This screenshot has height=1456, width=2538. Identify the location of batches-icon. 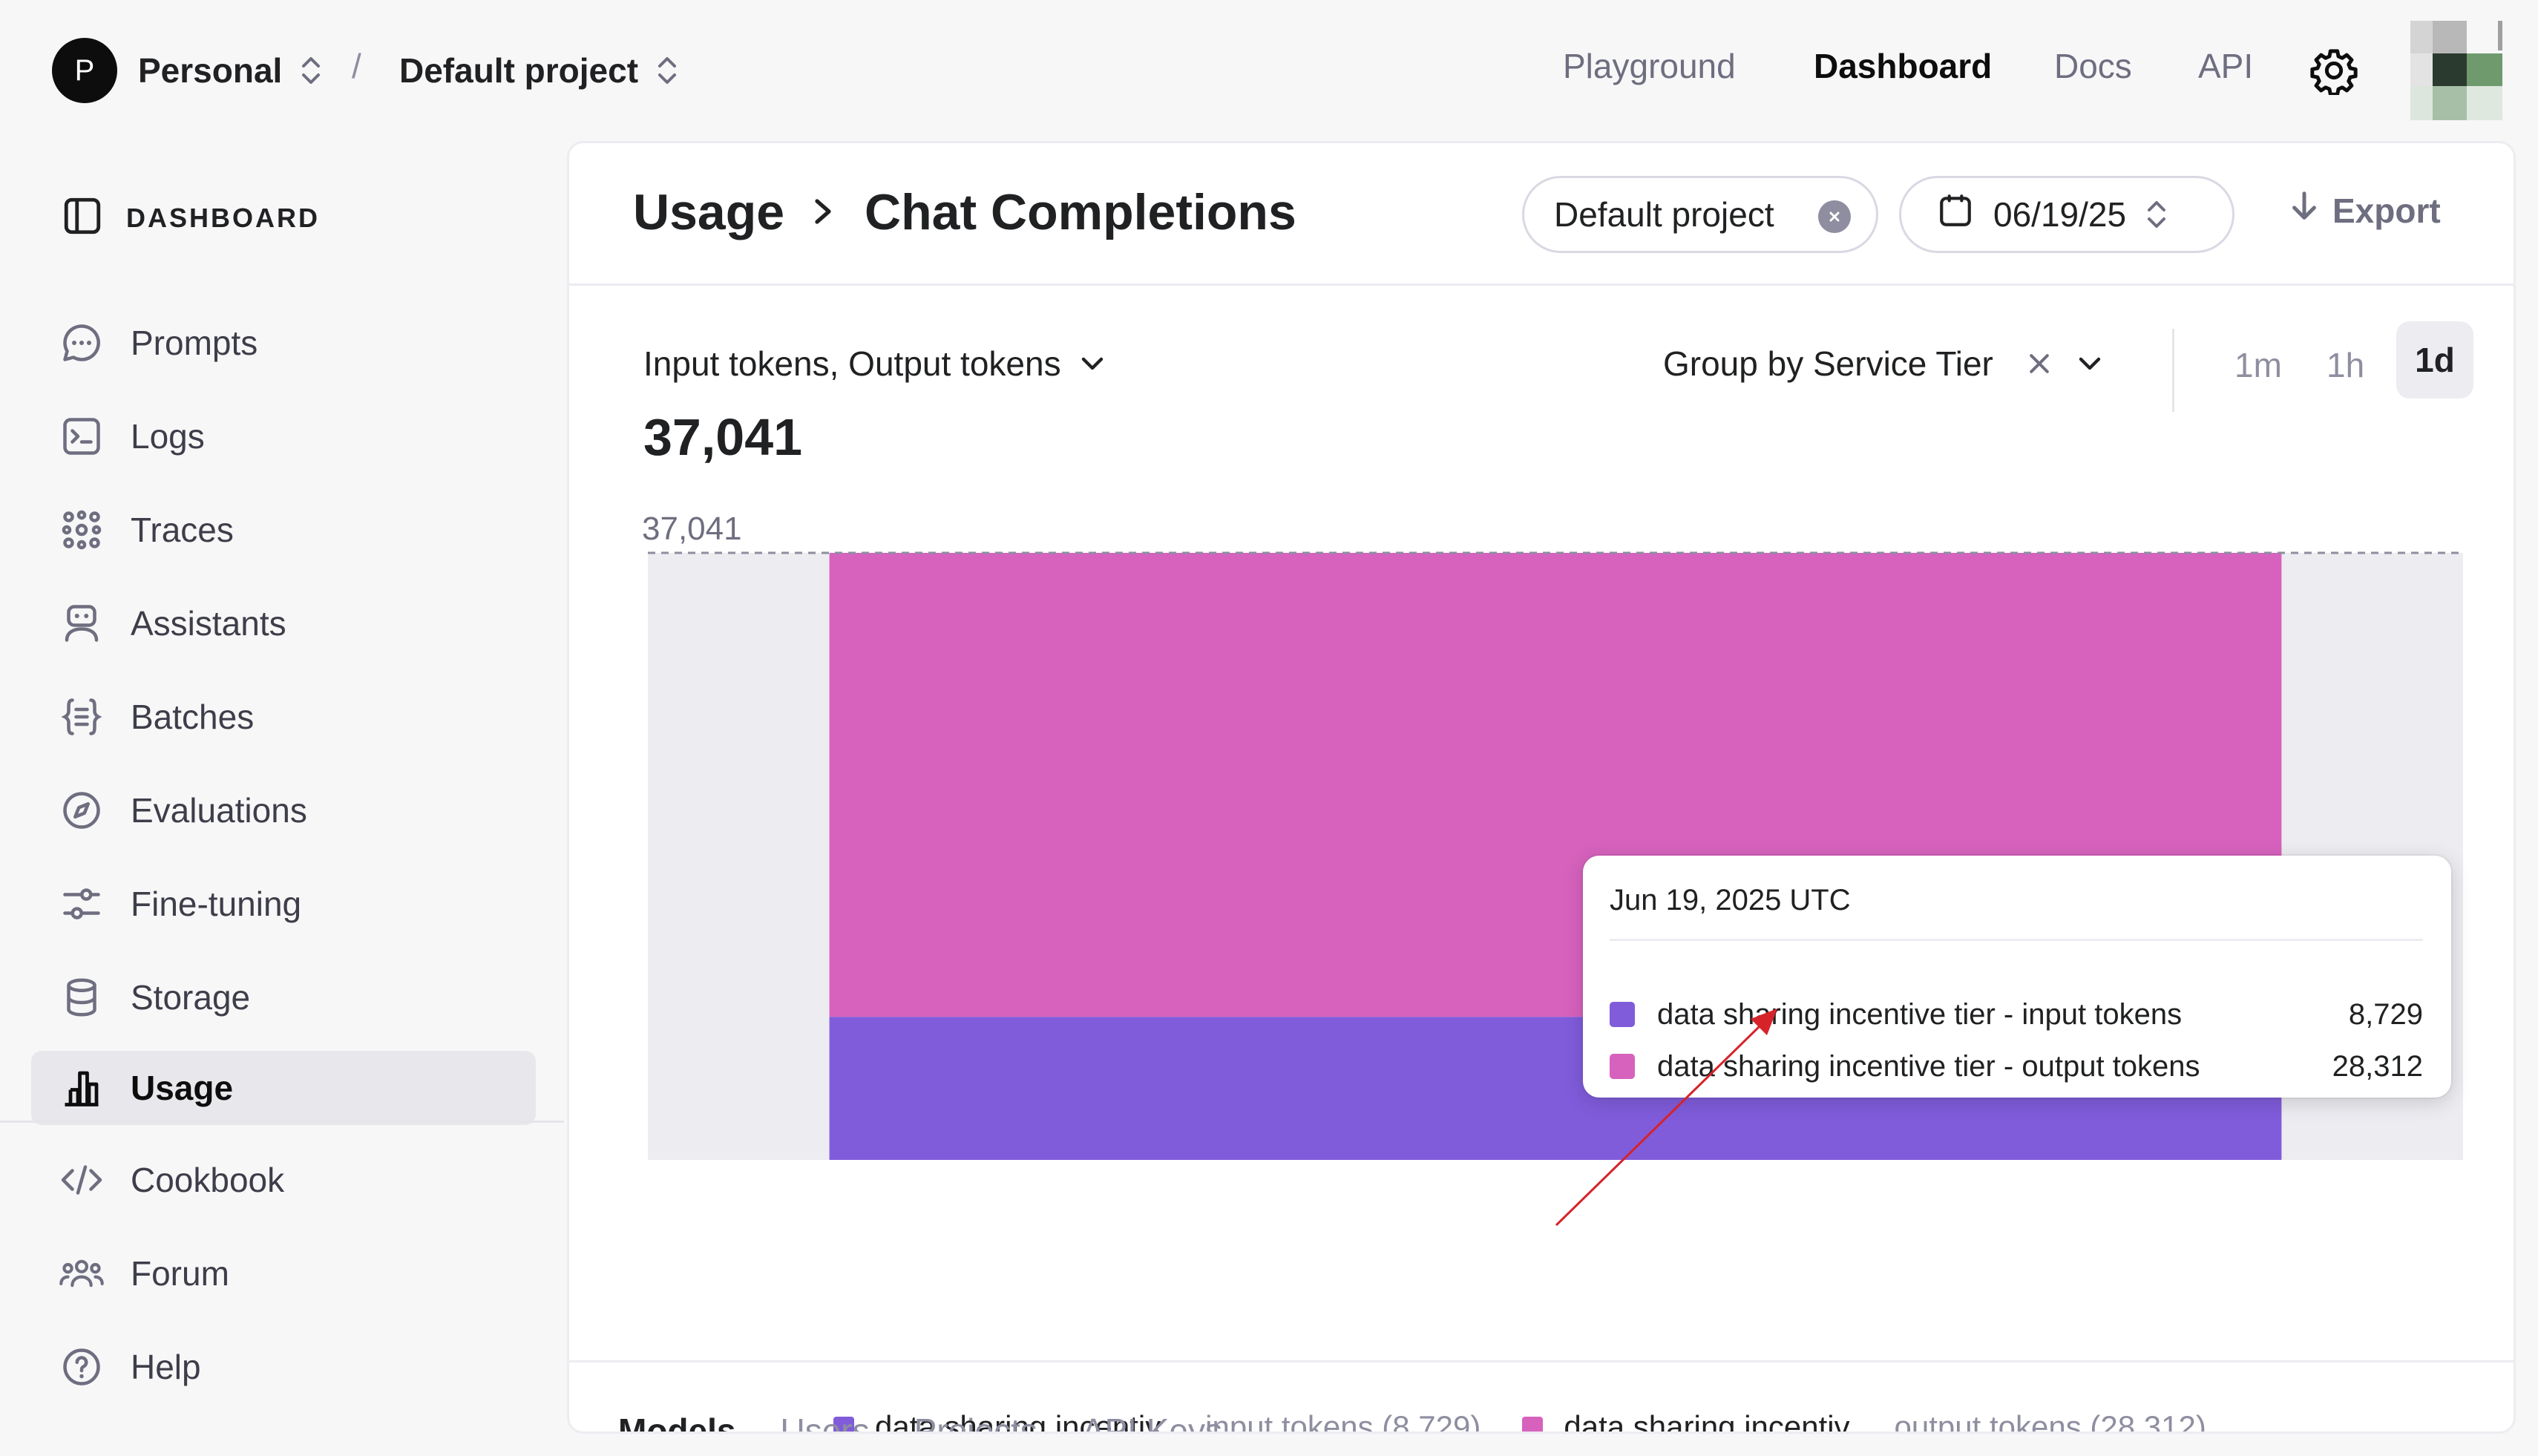
(81, 717).